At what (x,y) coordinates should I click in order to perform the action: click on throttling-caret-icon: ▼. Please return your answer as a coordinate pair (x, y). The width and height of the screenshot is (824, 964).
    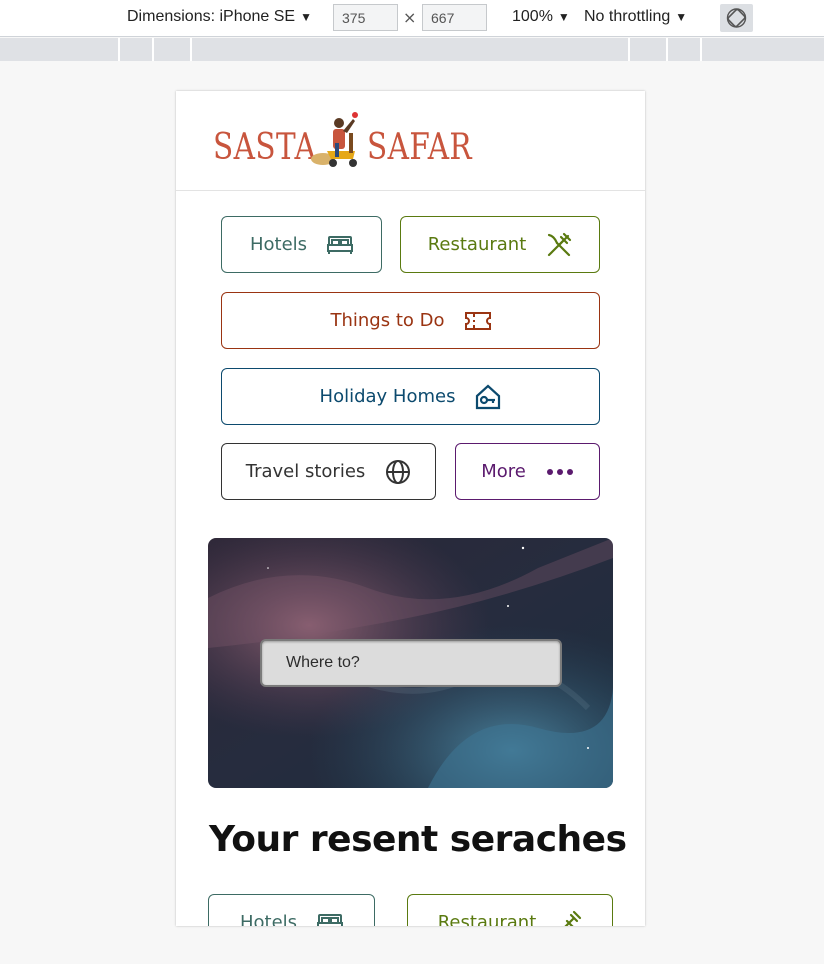
    Looking at the image, I should click on (681, 17).